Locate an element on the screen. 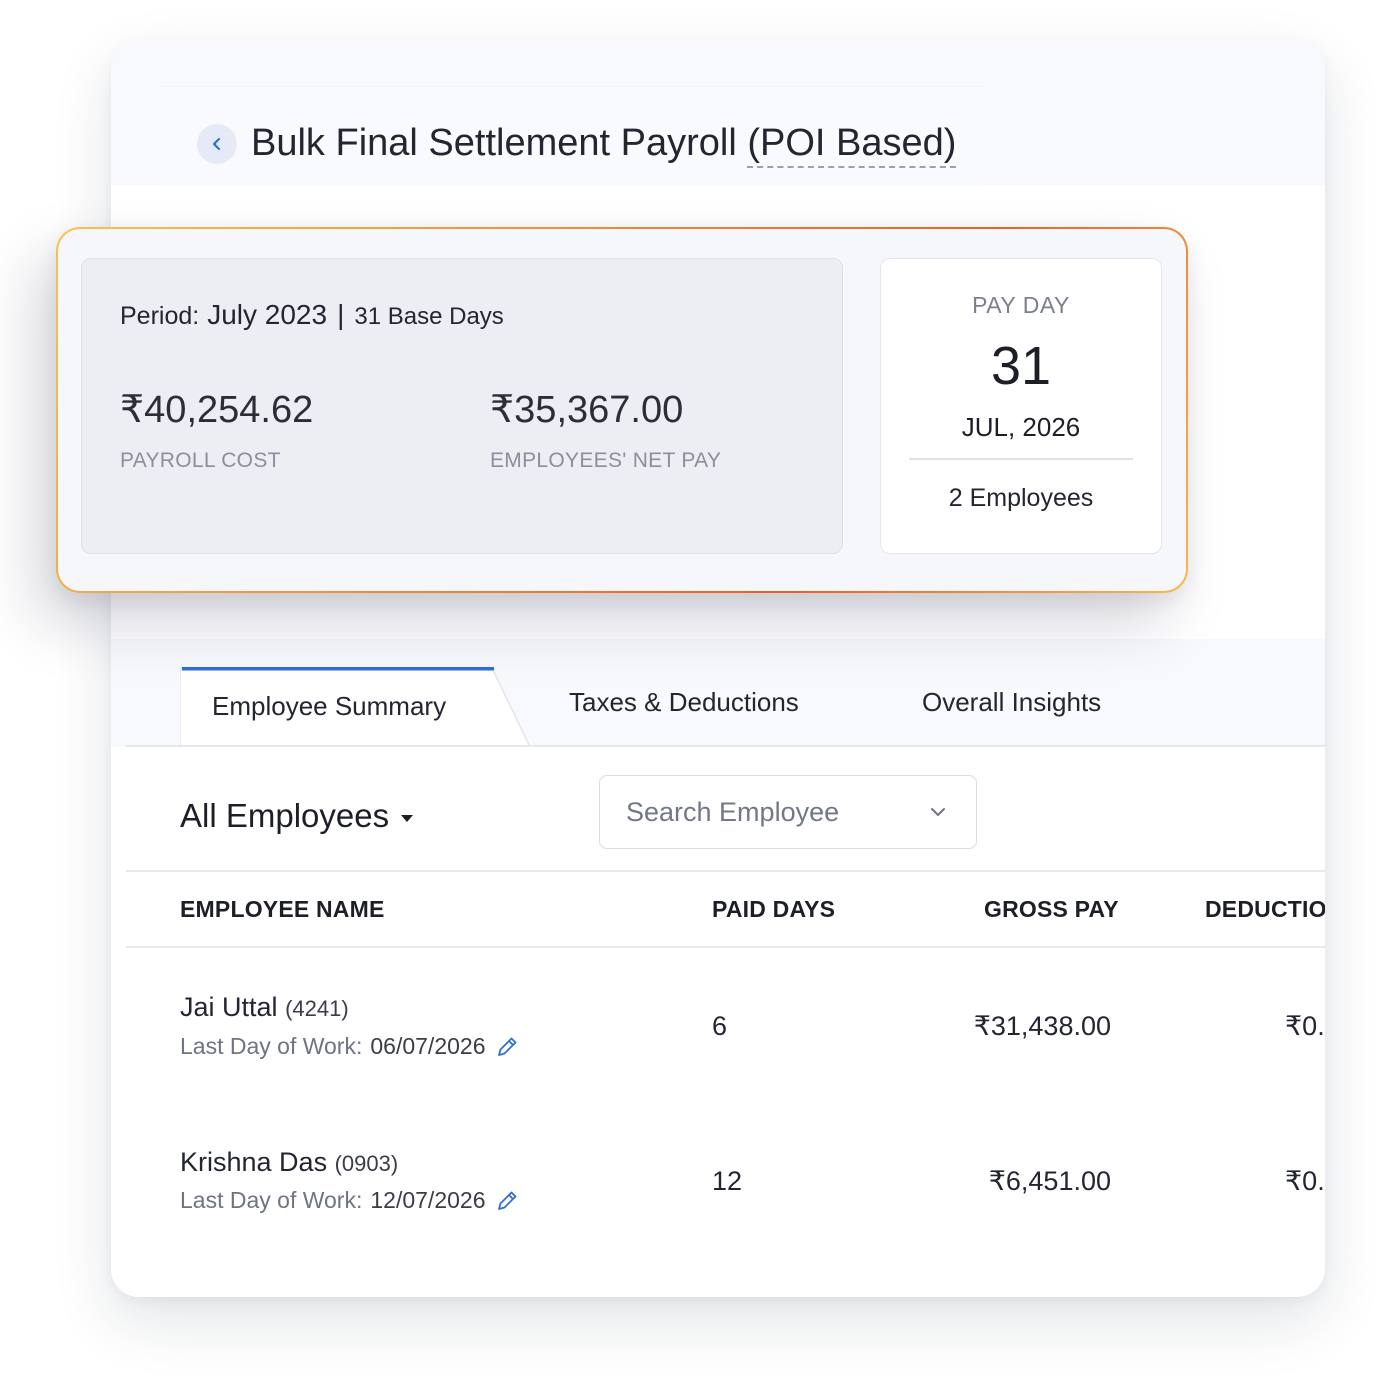 The width and height of the screenshot is (1400, 1400). column-header-employee-name: EMPLOYEE NAME is located at coordinates (282, 909).